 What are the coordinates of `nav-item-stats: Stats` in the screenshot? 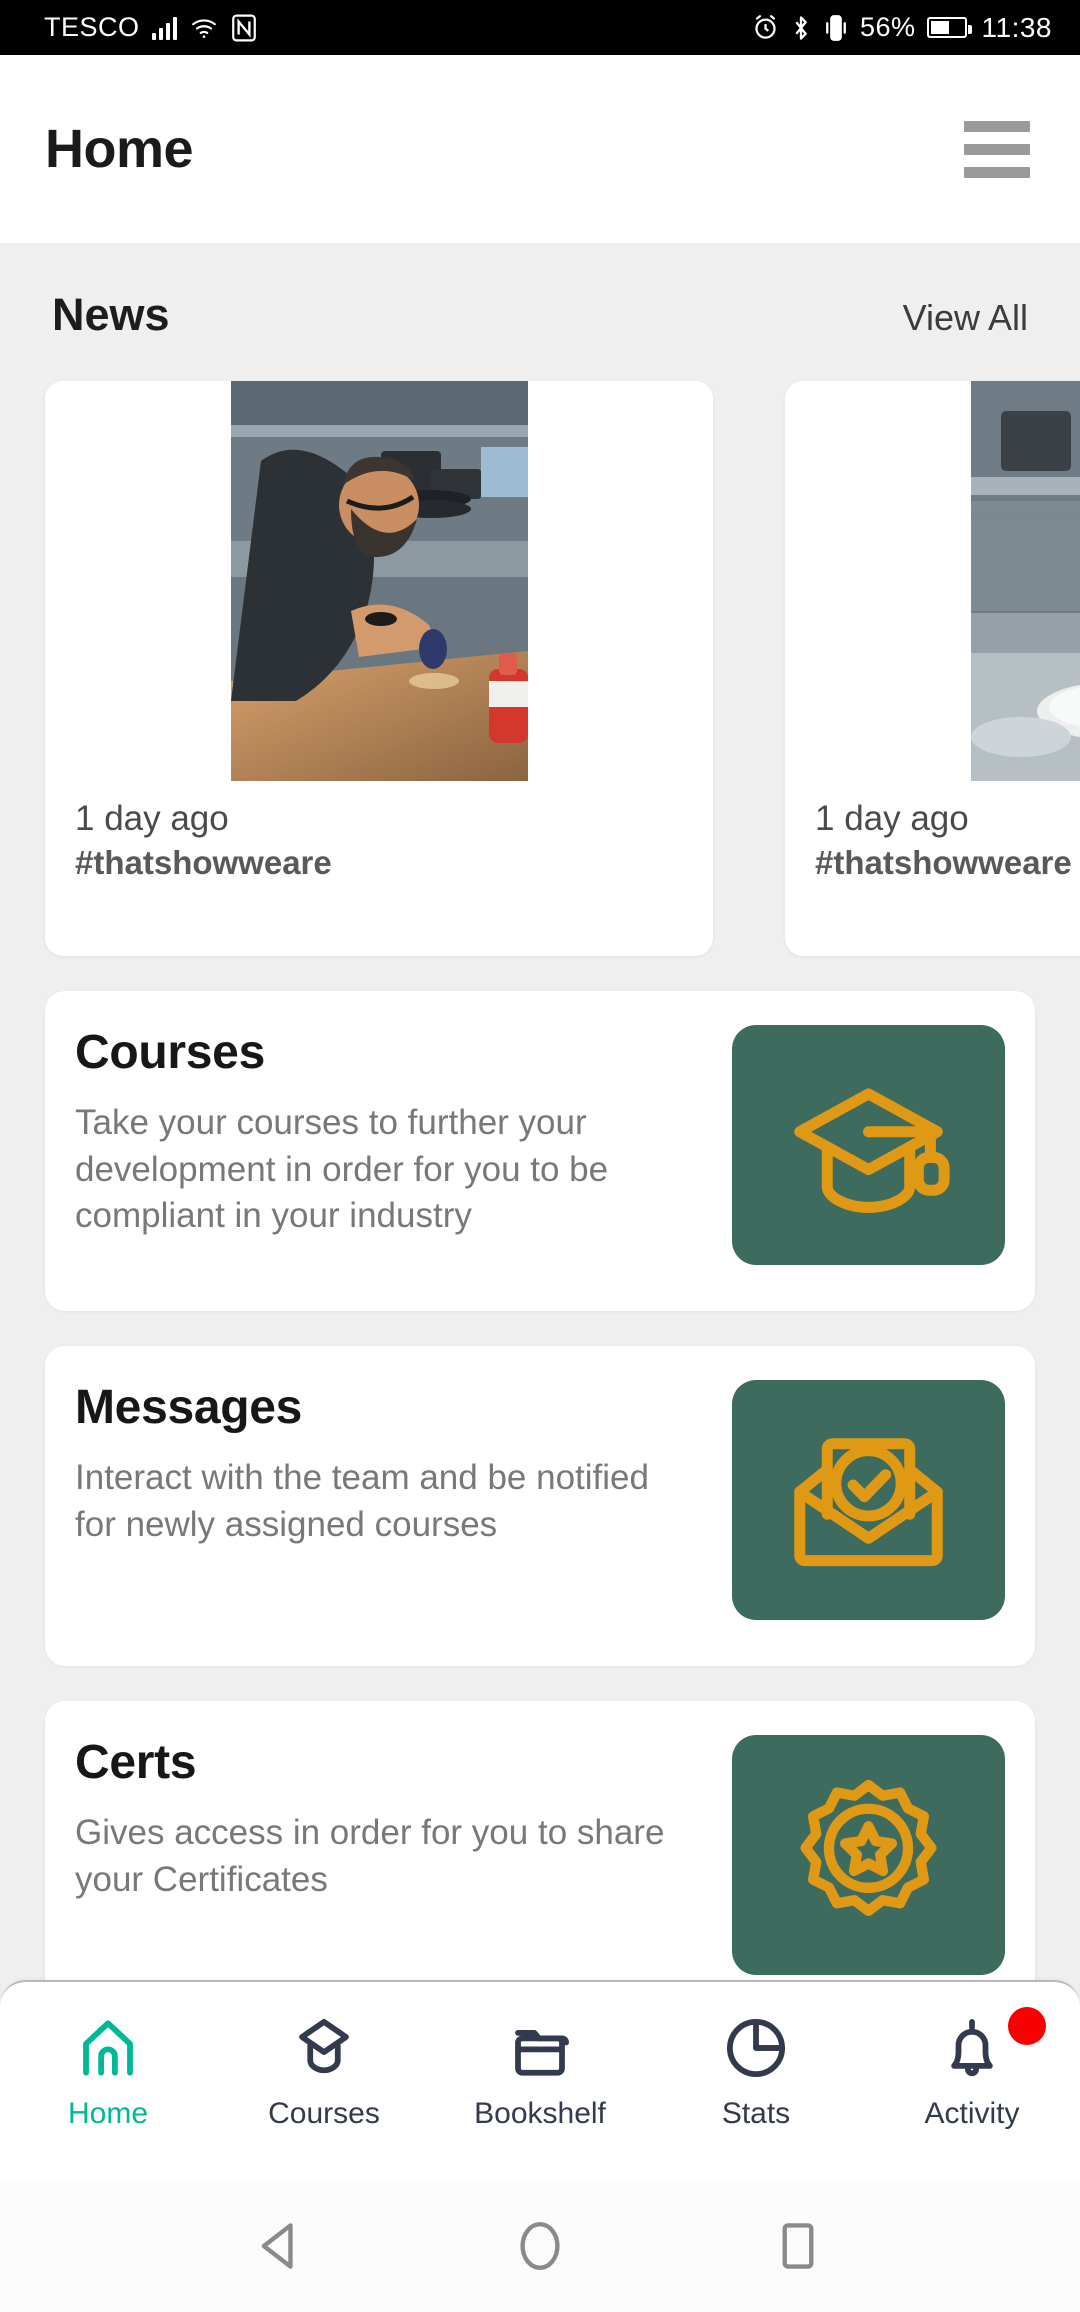 It's located at (756, 2073).